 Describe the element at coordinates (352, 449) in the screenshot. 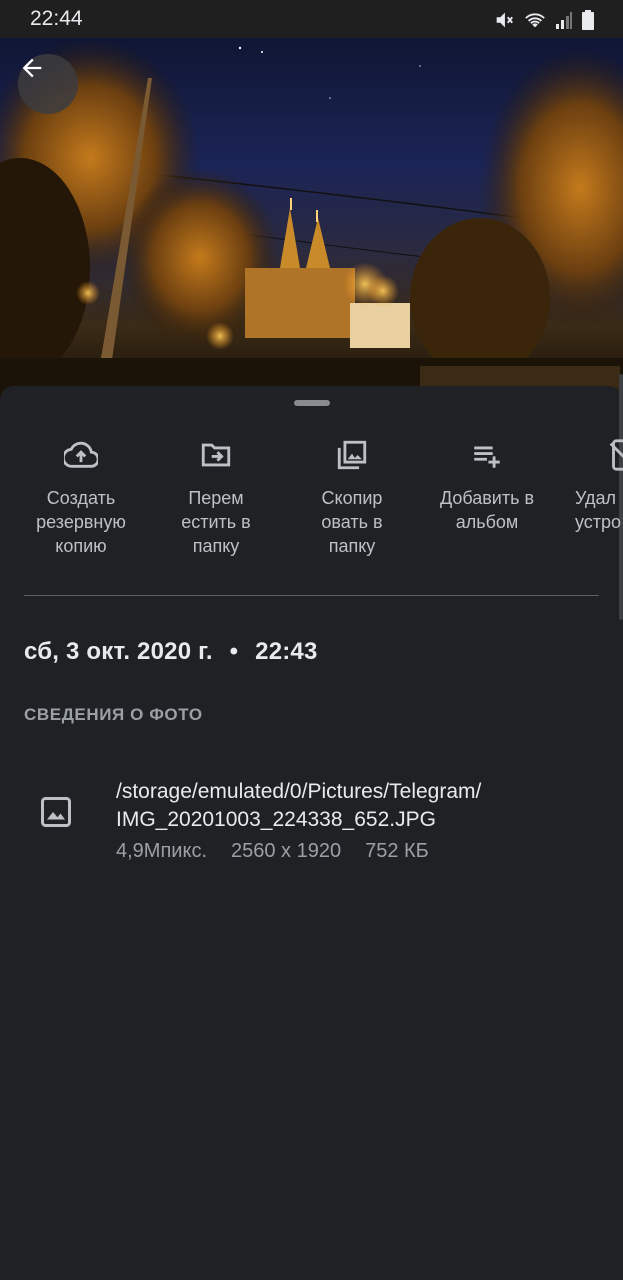

I see `copy-to-folder-icon` at that location.